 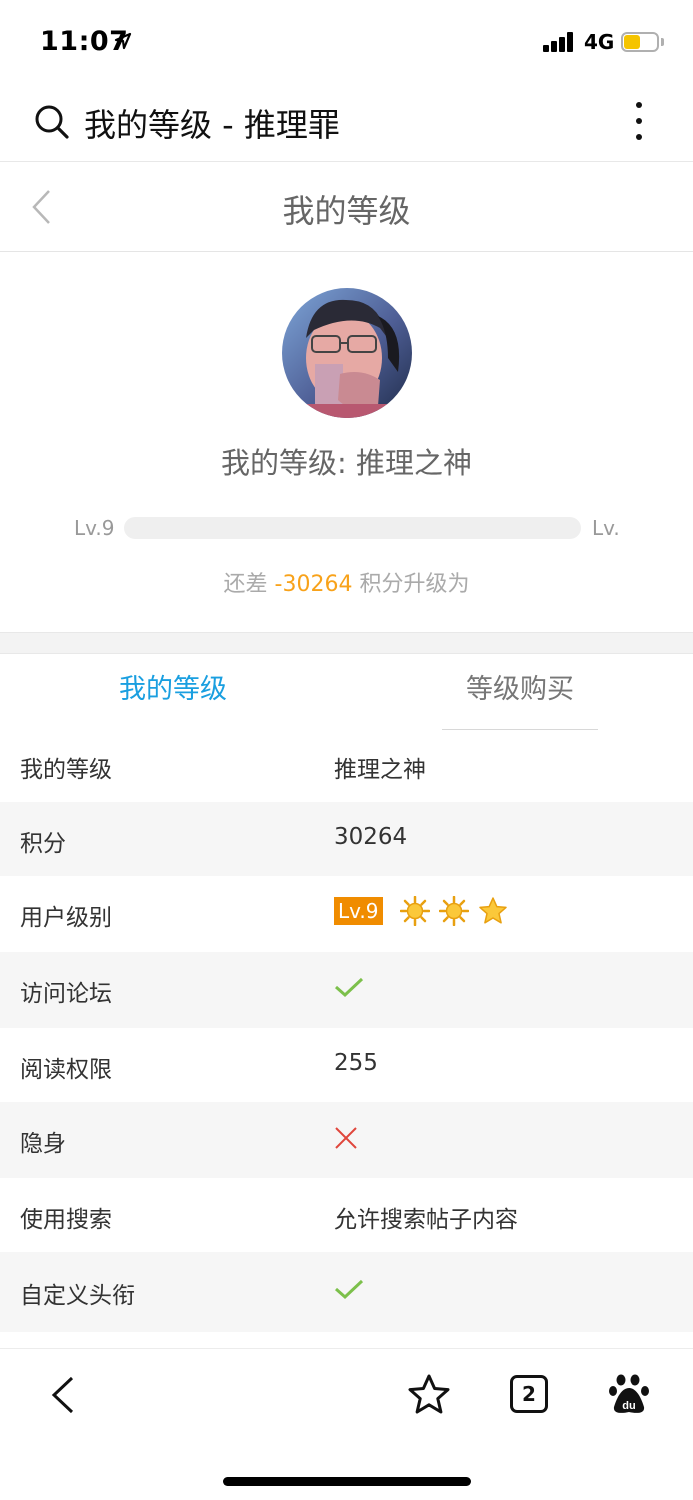 I want to click on level-badge: Lv.9, so click(x=358, y=911).